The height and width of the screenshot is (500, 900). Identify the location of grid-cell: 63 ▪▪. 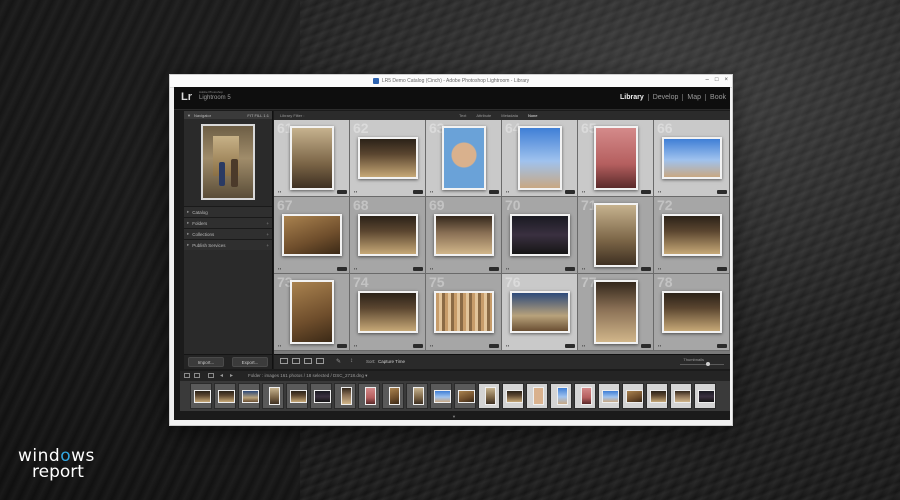
(464, 158).